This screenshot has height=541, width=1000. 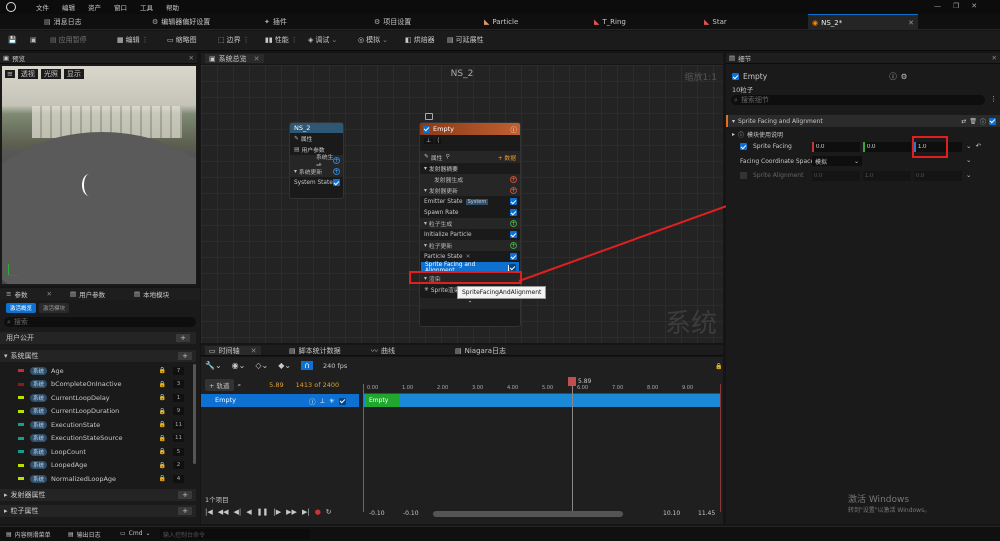 What do you see at coordinates (513, 388) in the screenshot?
I see `ruler-tick-label: 4.00` at bounding box center [513, 388].